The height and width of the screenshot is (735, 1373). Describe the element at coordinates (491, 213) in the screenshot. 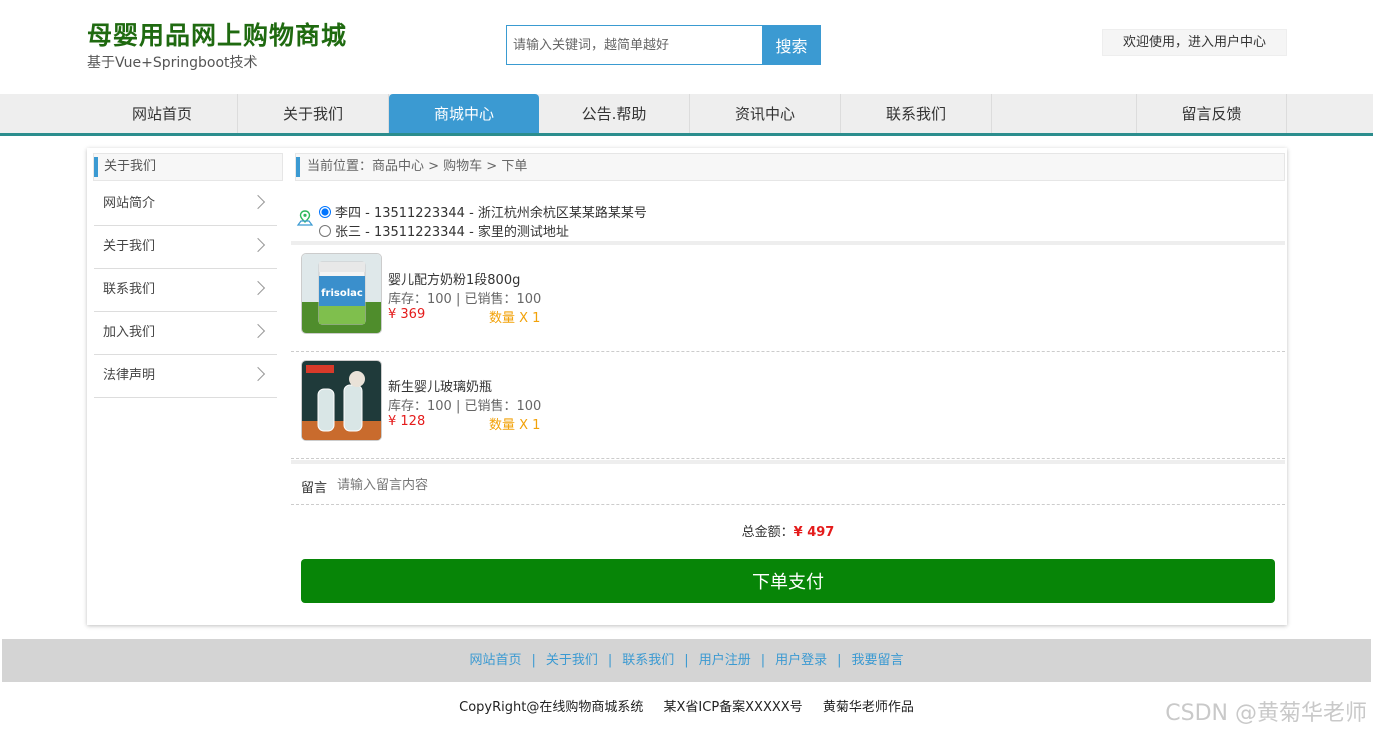

I see `address-text: 李四 - 13511223344 - 浙江杭州余杭区某某路某某号` at that location.